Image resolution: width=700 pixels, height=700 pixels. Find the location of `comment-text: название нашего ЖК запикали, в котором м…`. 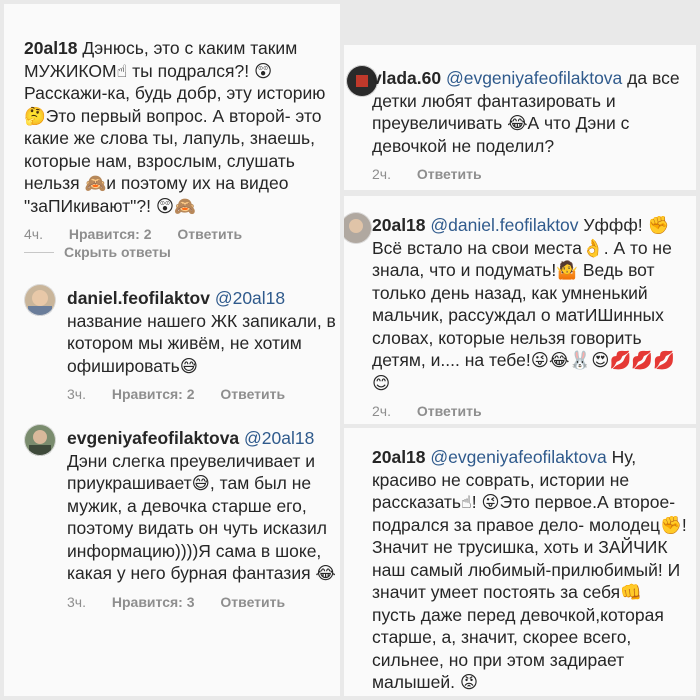

comment-text: название нашего ЖК запикали, в котором м… is located at coordinates (201, 343).